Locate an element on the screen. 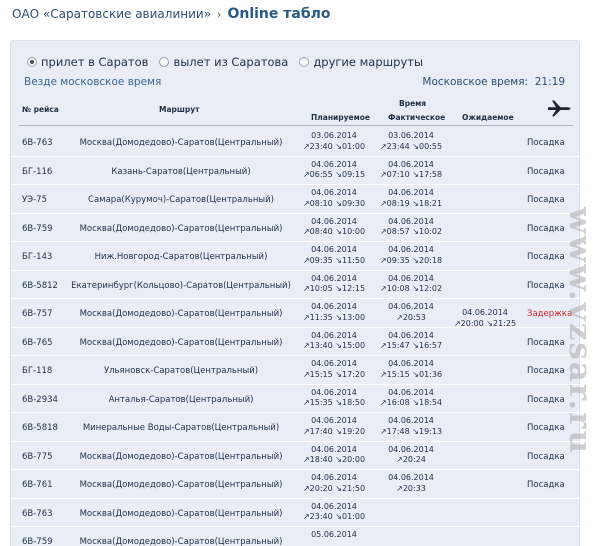  filter-departures-label: вылет из Саратова is located at coordinates (231, 62).